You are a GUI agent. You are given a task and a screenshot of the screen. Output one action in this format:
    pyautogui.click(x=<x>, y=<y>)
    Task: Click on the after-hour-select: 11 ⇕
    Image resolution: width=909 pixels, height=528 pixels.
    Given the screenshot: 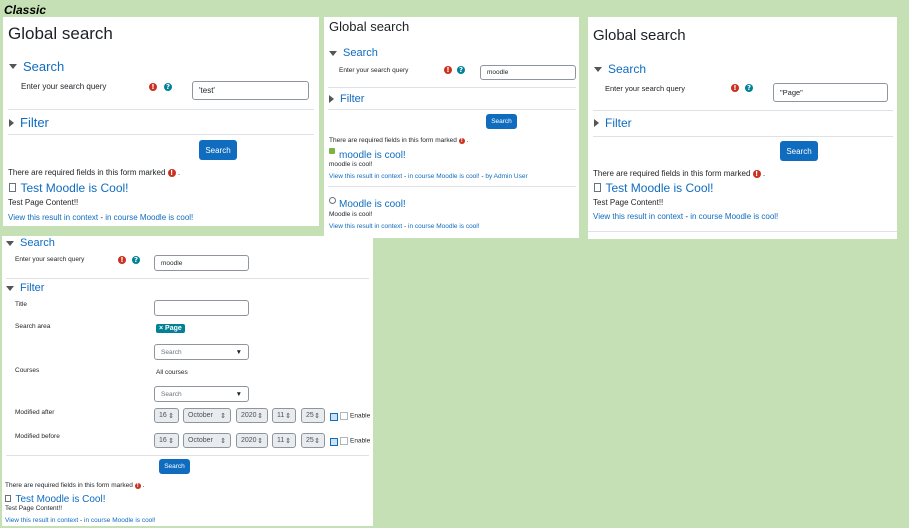 What is the action you would take?
    pyautogui.click(x=284, y=415)
    